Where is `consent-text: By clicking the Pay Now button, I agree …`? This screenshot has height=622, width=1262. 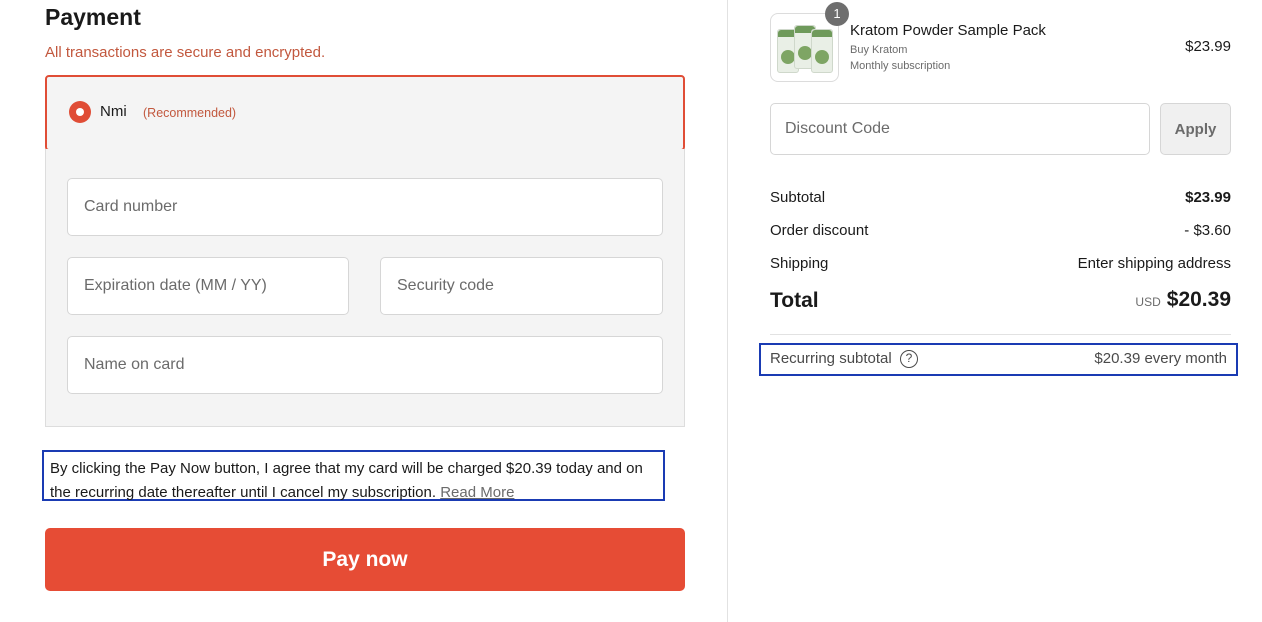
consent-text: By clicking the Pay Now button, I agree … is located at coordinates (346, 480).